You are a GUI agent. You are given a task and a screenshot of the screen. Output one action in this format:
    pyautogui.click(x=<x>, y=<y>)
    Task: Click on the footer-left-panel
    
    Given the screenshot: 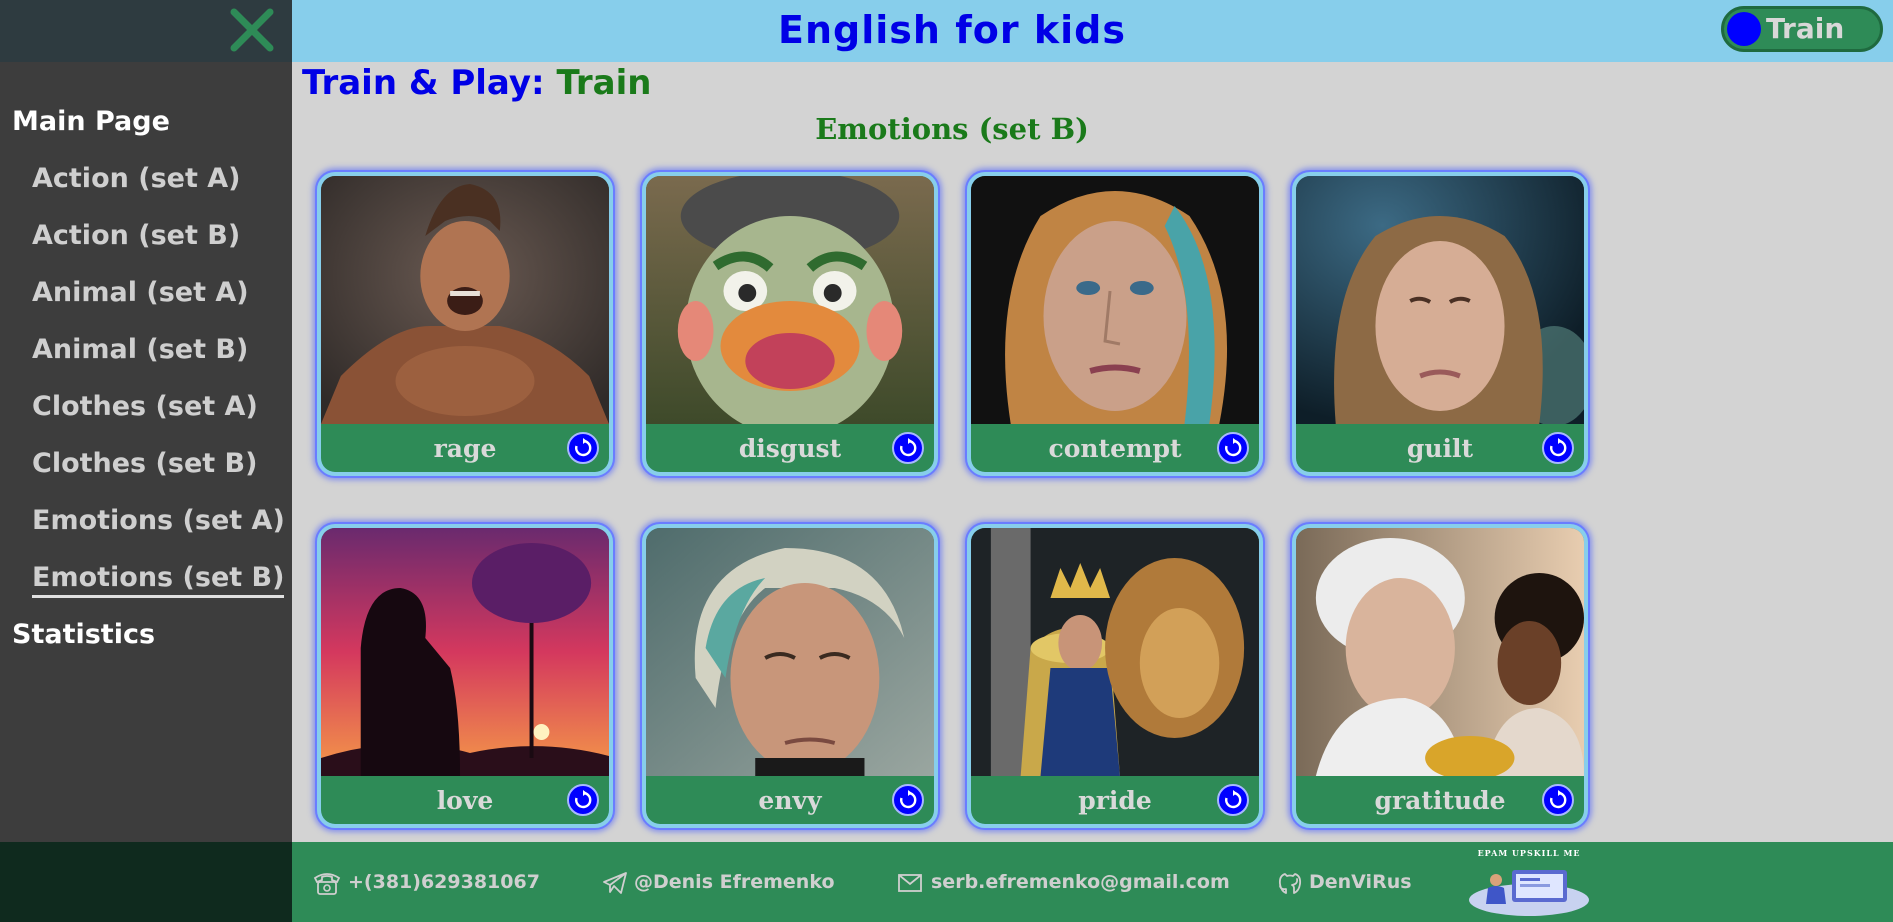 What is the action you would take?
    pyautogui.click(x=146, y=882)
    